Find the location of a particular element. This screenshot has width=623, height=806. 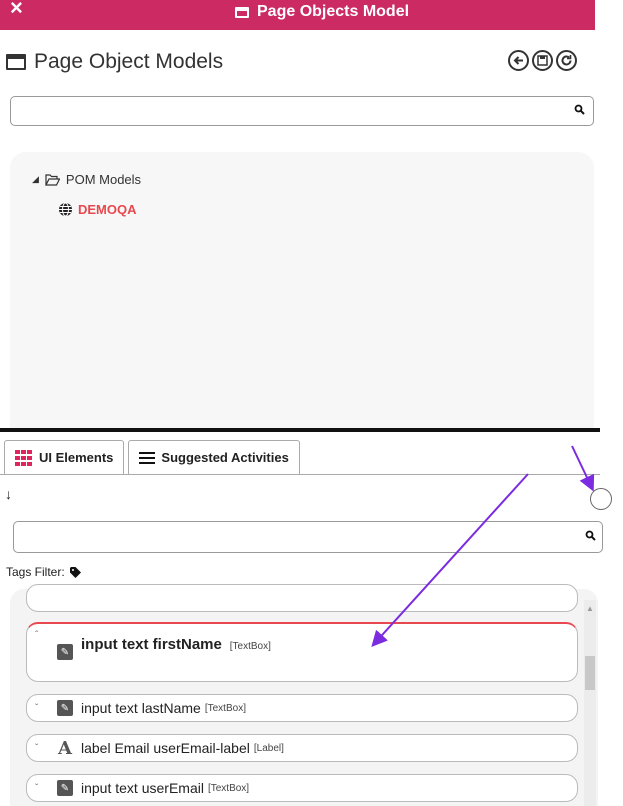

tags-filter-label: Tags Filter: is located at coordinates (35, 572).